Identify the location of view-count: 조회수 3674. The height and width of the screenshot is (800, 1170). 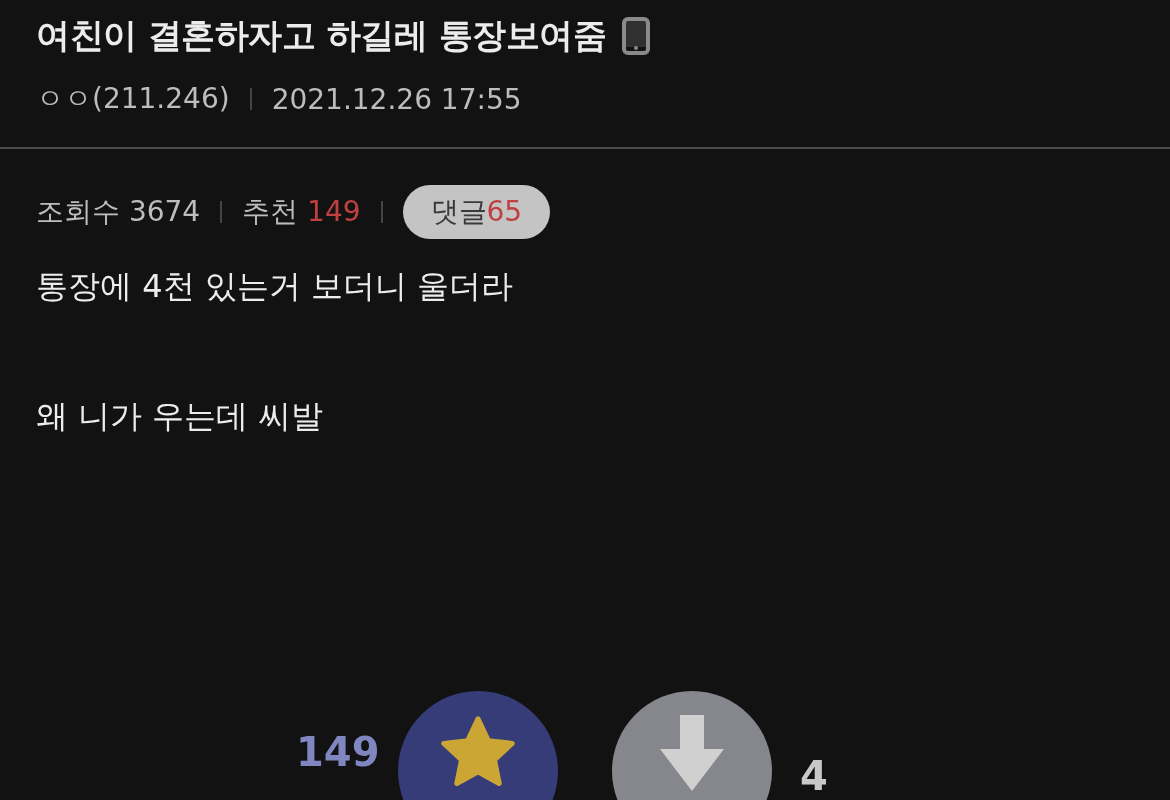
(118, 212).